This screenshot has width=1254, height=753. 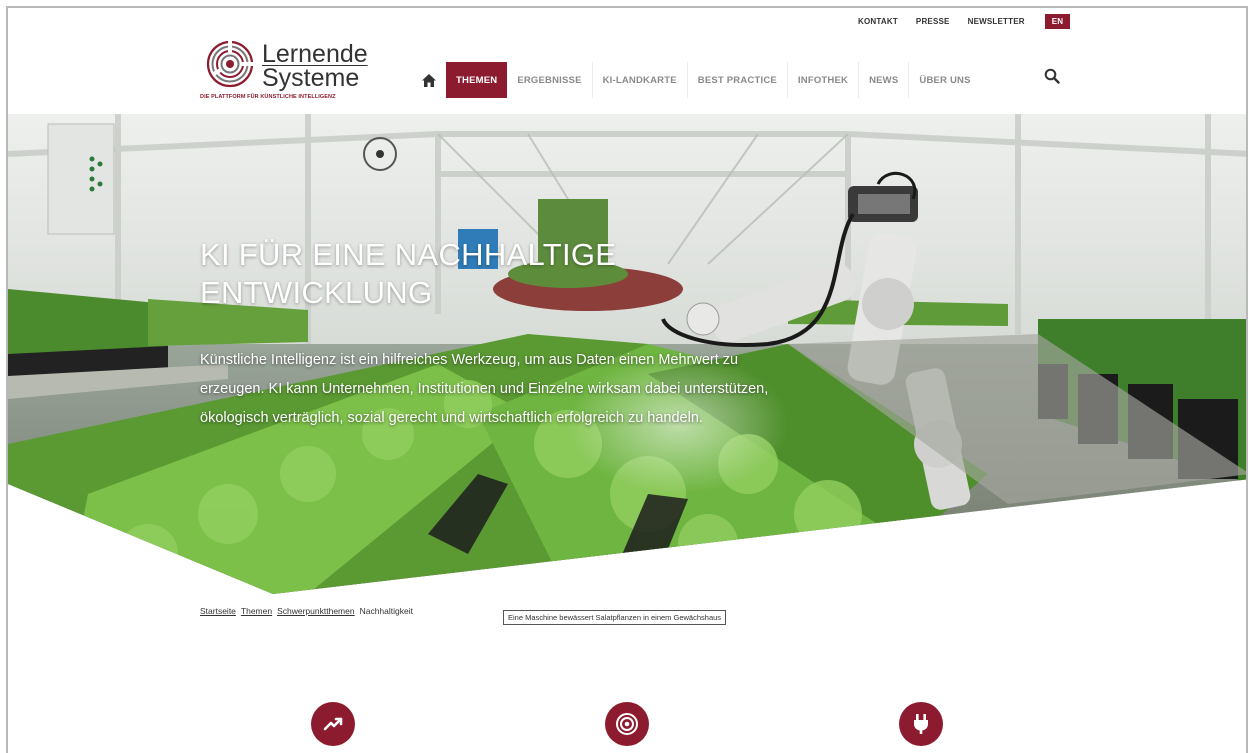 I want to click on nav-item-infothek: INFOTHEK, so click(x=824, y=80).